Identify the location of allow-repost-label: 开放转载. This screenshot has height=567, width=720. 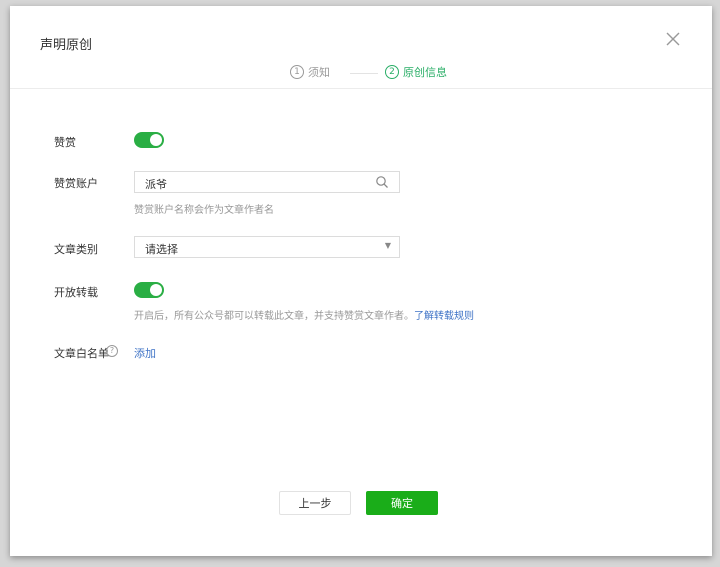
(76, 292).